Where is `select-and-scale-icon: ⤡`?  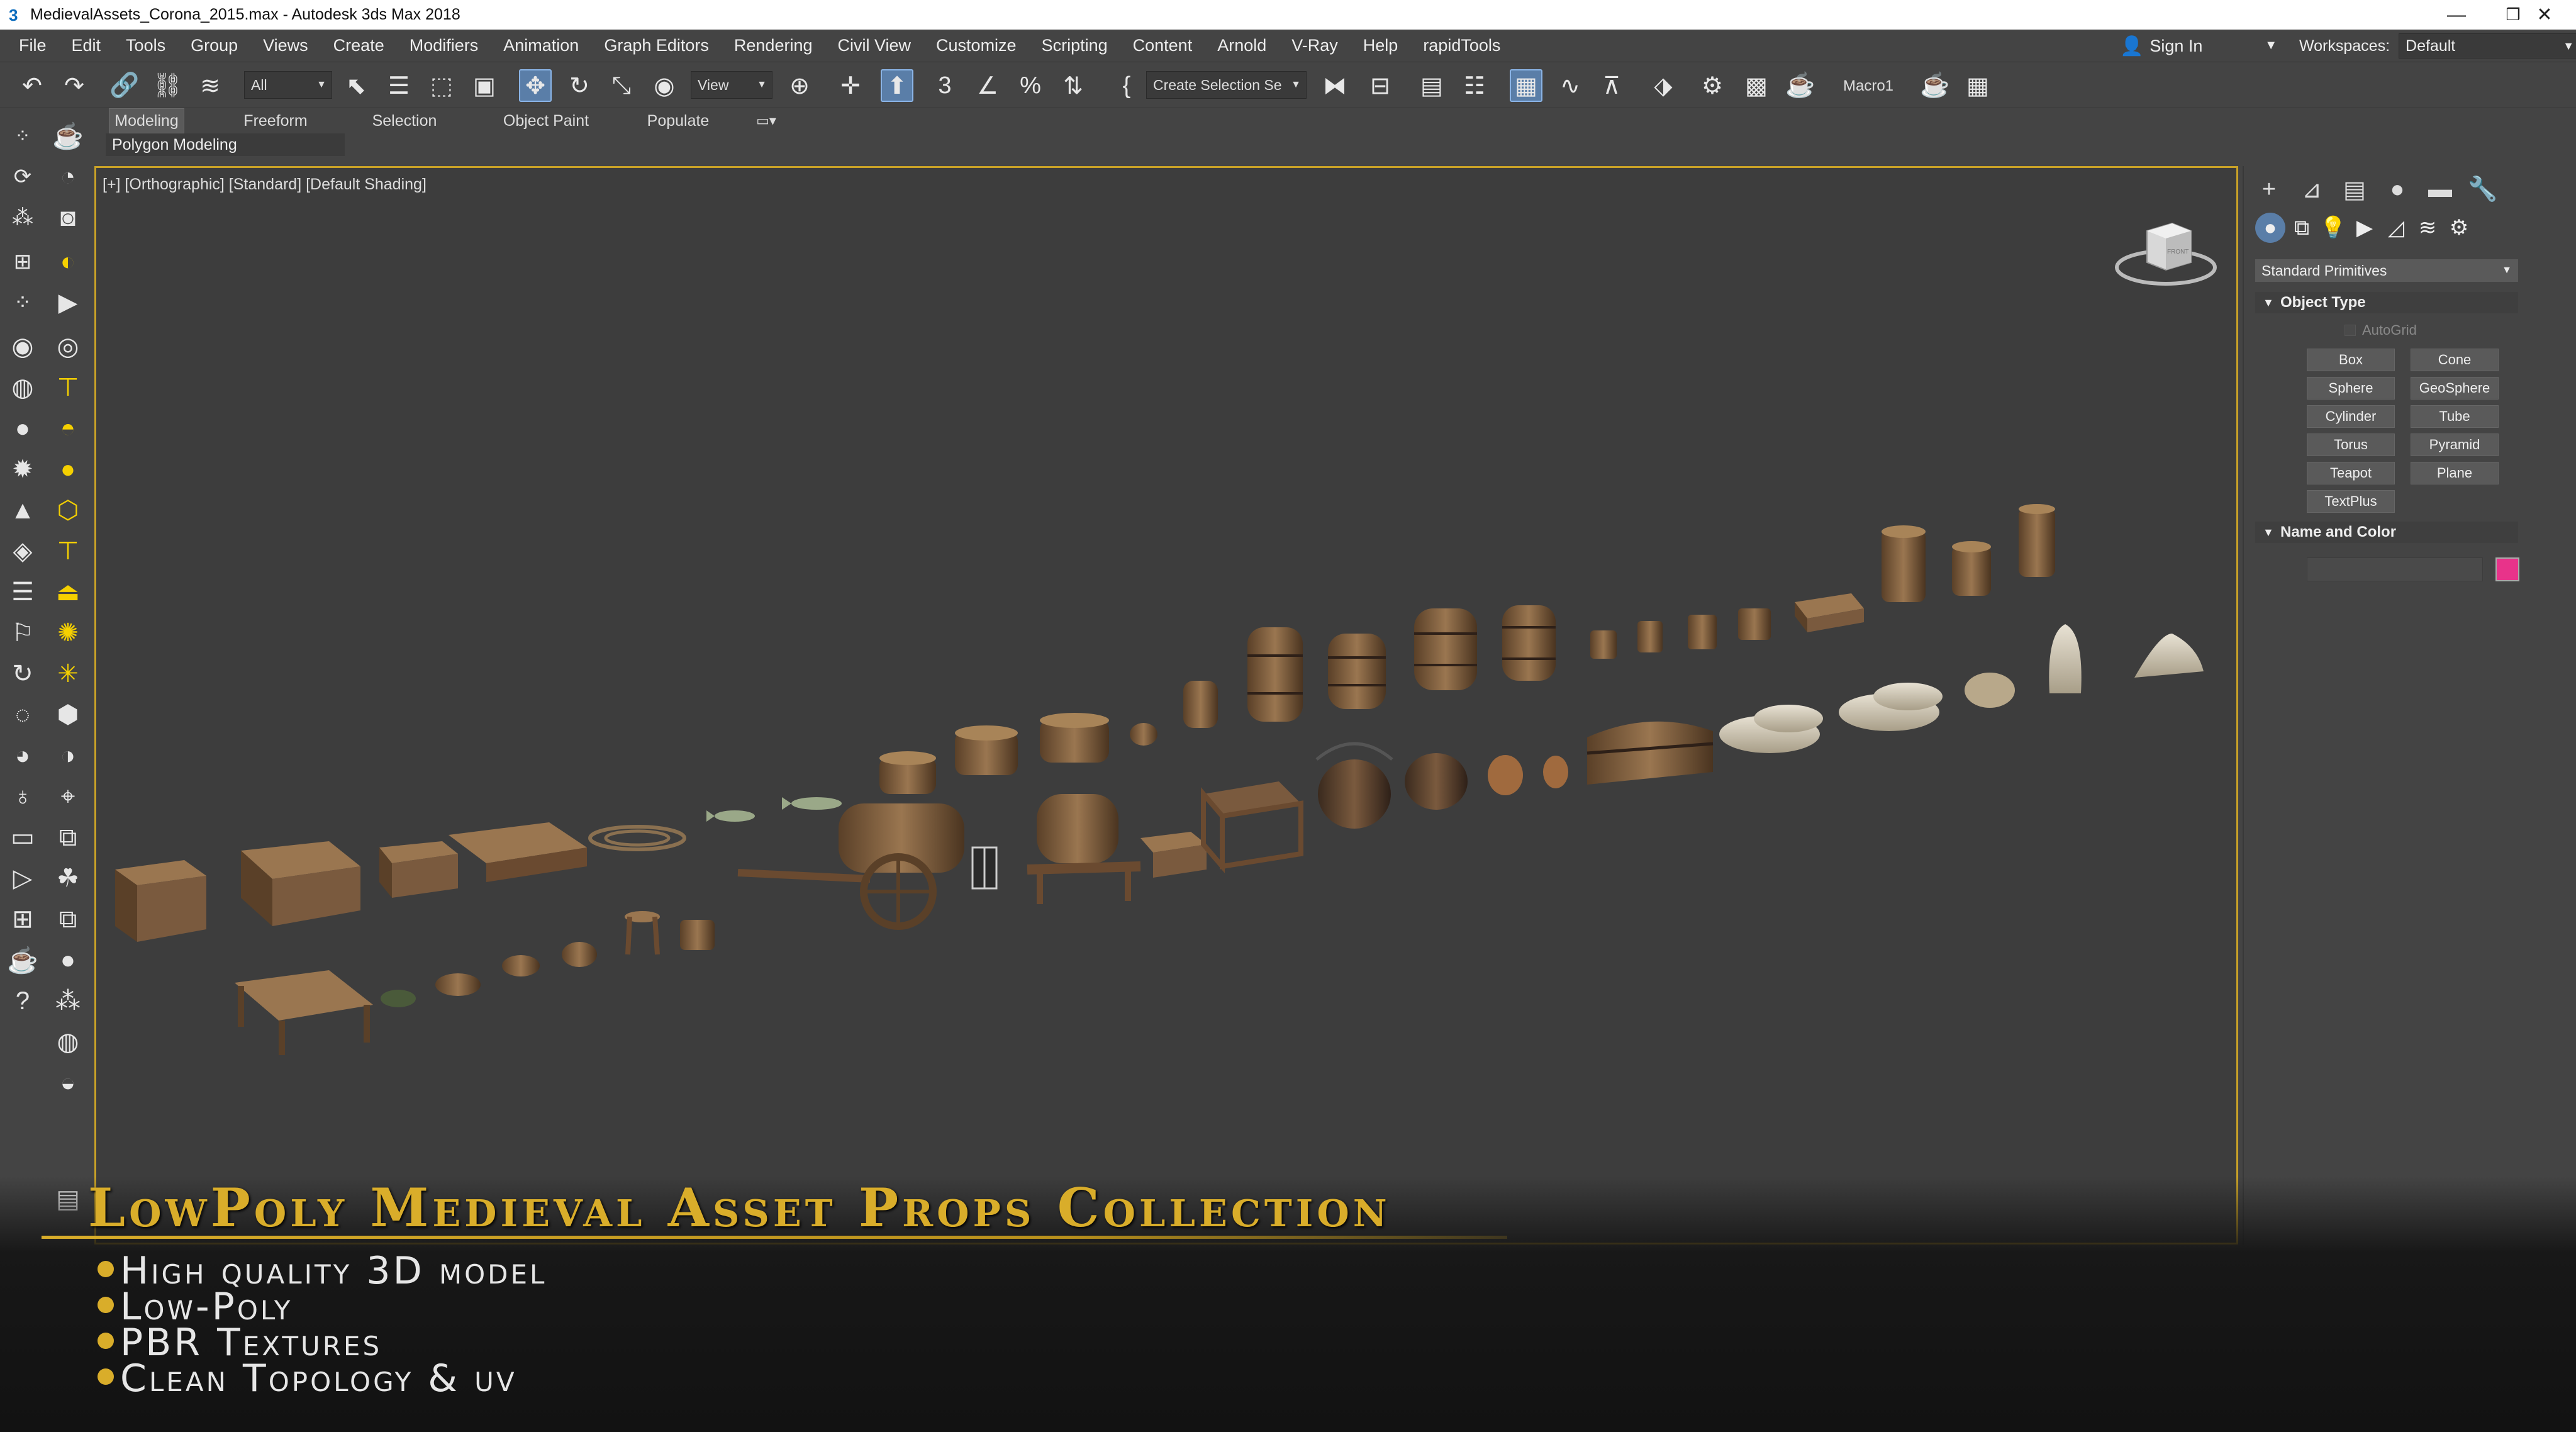
select-and-scale-icon: ⤡ is located at coordinates (621, 85).